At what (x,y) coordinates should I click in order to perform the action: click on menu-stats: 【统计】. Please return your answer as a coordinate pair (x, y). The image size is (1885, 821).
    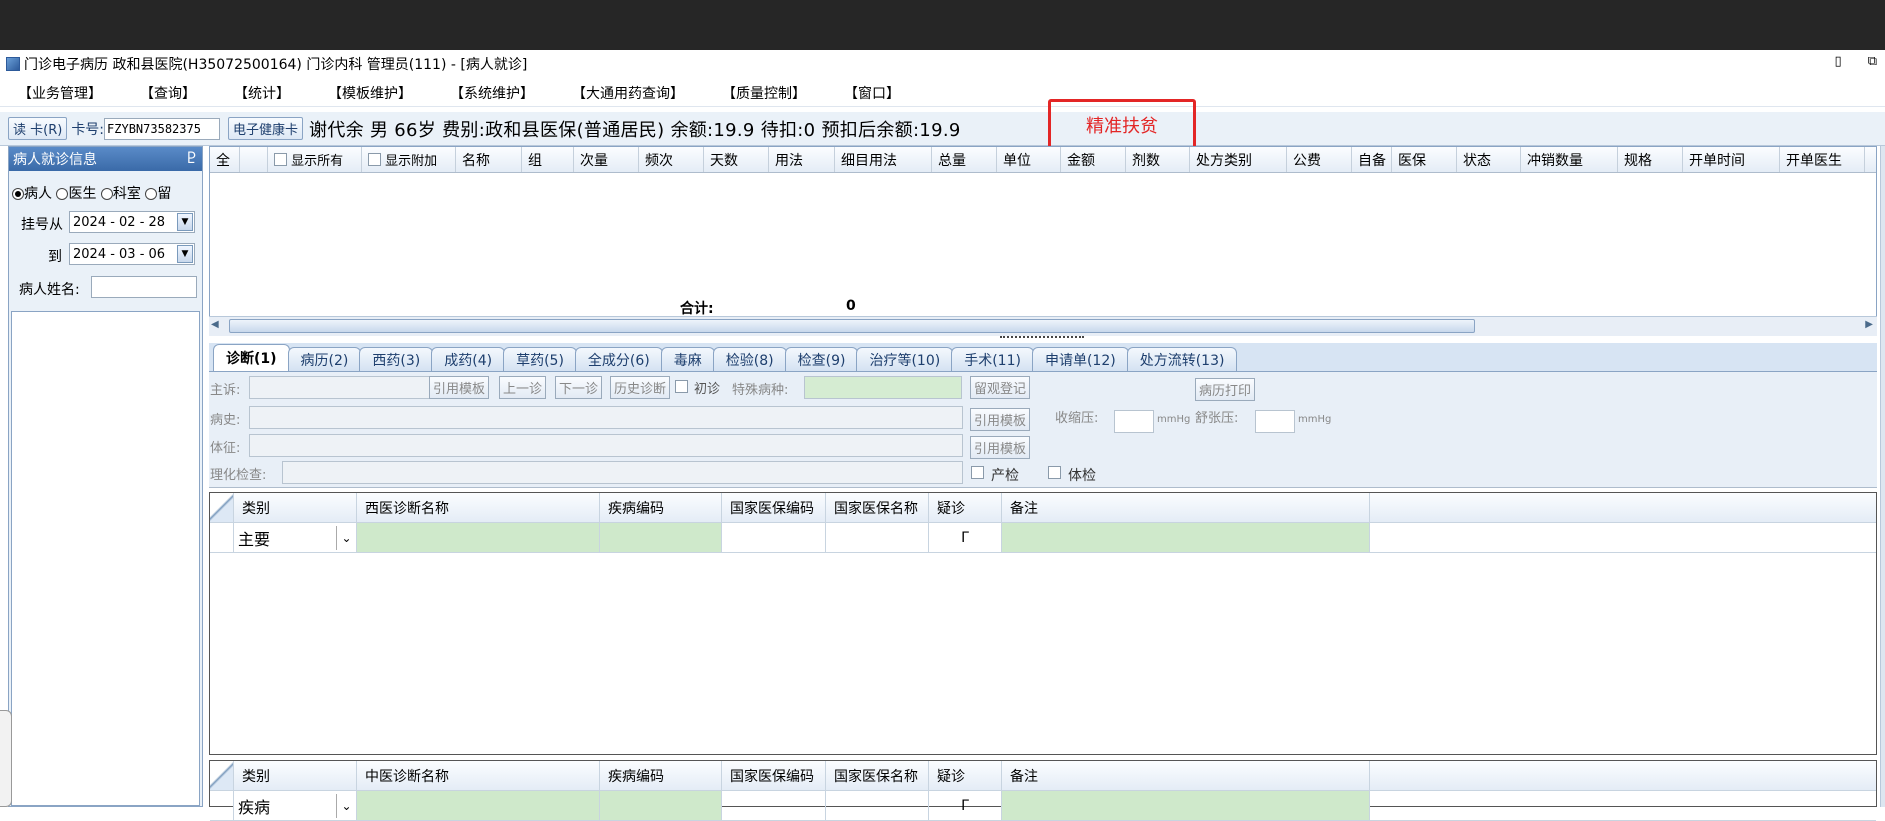
    Looking at the image, I should click on (262, 93).